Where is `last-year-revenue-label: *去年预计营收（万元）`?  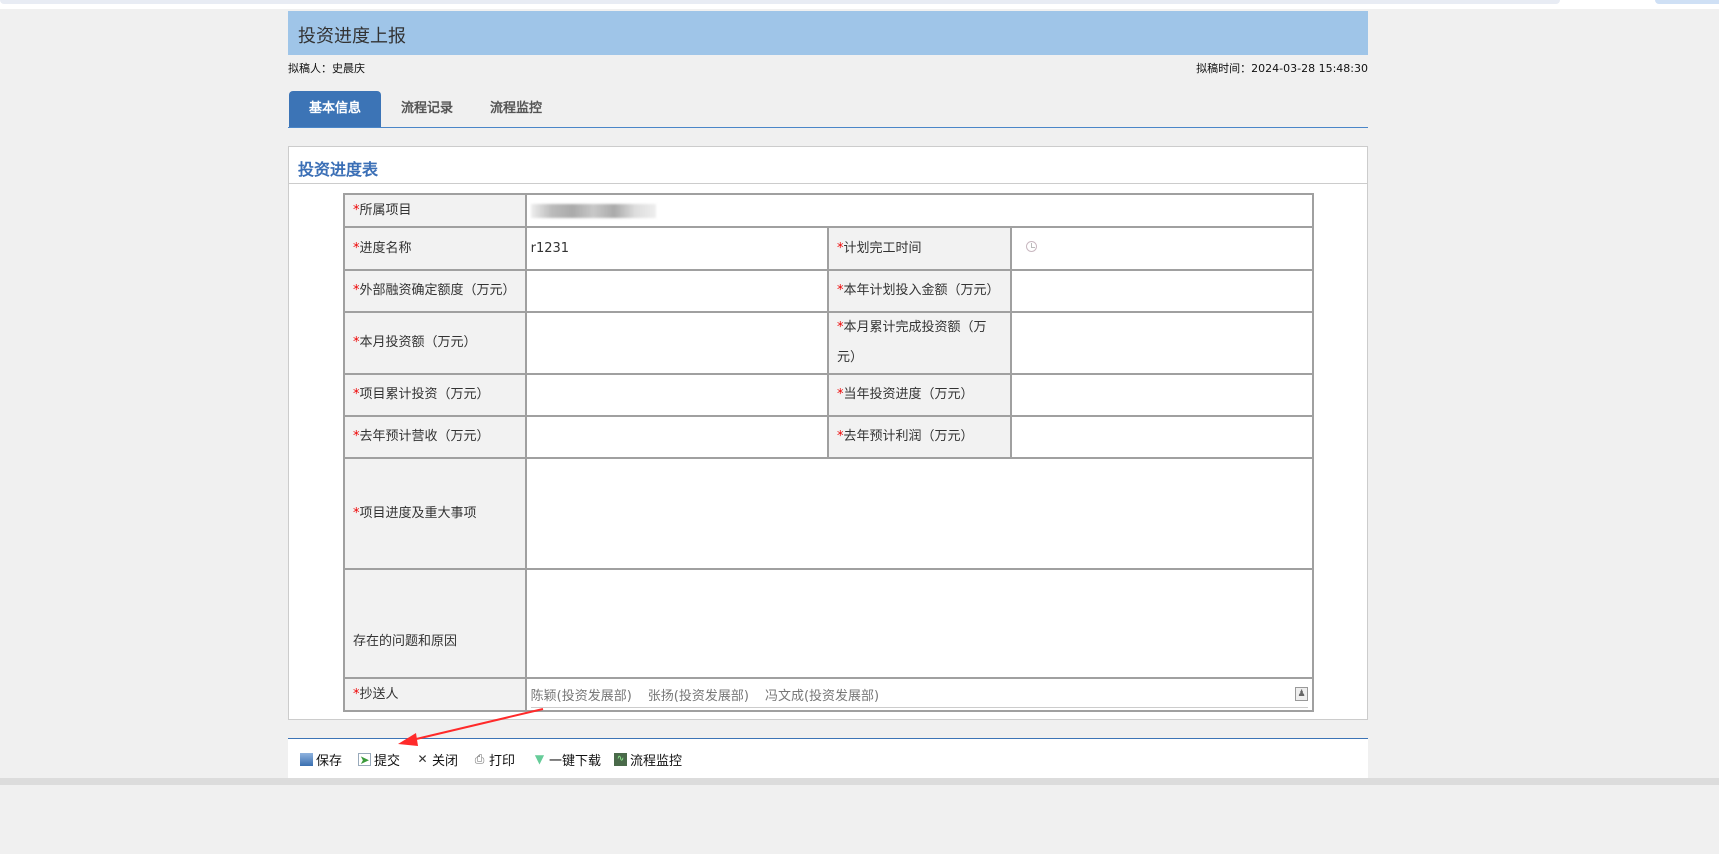
last-year-revenue-label: *去年预计营收（万元） is located at coordinates (435, 437).